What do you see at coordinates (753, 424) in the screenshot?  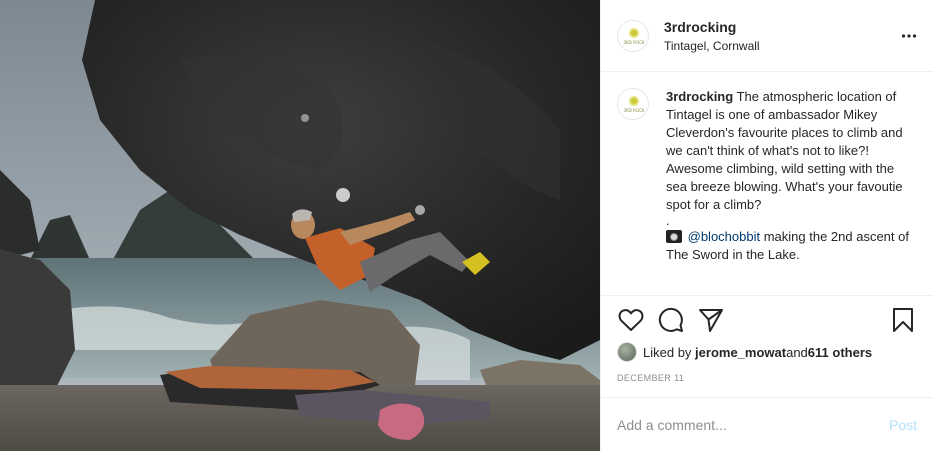 I see `comment-input` at bounding box center [753, 424].